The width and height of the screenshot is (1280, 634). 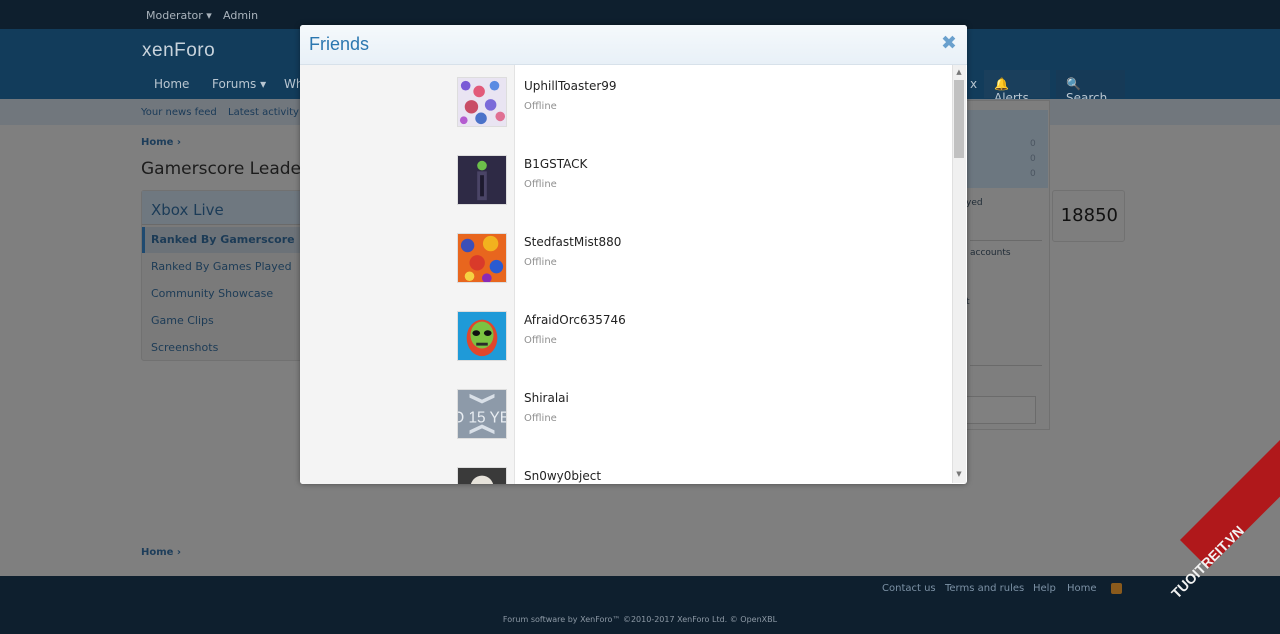 What do you see at coordinates (990, 253) in the screenshot?
I see `panel-text: accounts` at bounding box center [990, 253].